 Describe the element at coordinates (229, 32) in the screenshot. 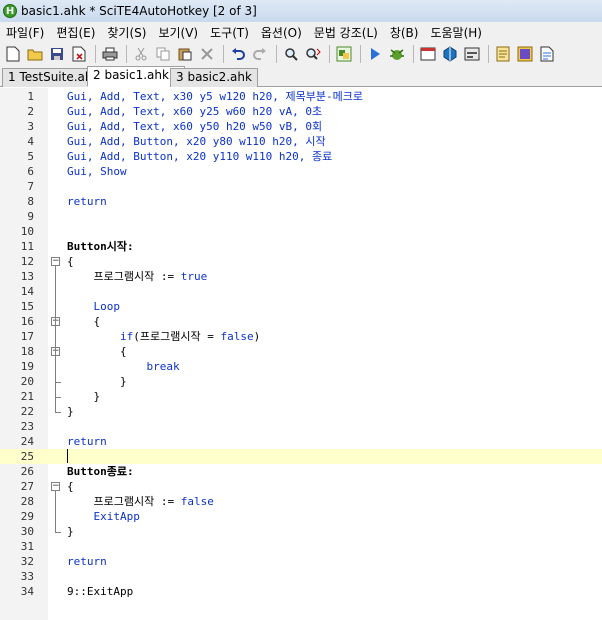

I see `menu-item: 도구(T)` at that location.